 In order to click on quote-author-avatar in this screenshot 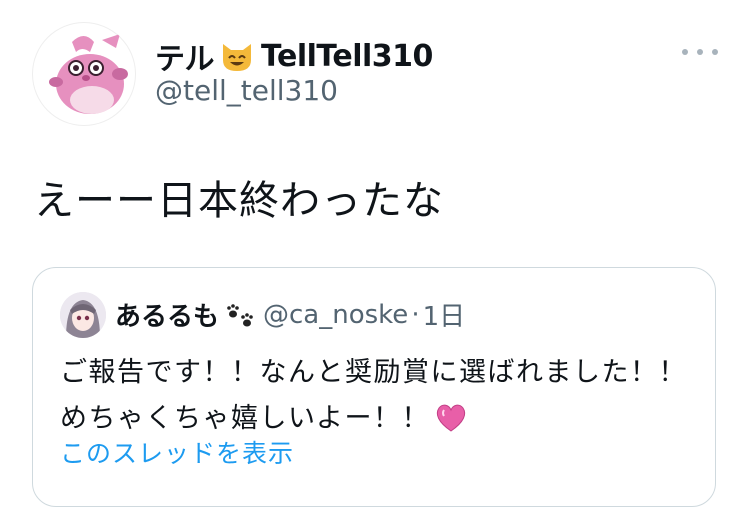, I will do `click(83, 315)`.